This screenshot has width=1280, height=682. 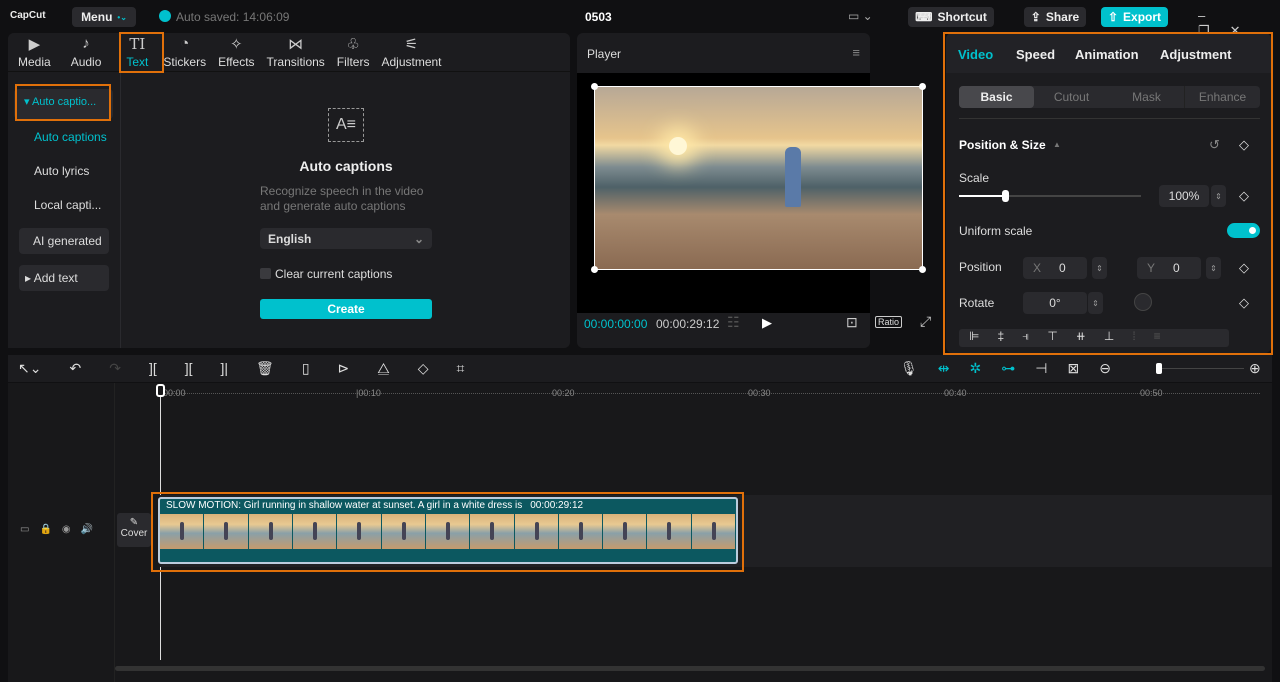 I want to click on tab-adjustment-props: Adjustment, so click(x=1196, y=54).